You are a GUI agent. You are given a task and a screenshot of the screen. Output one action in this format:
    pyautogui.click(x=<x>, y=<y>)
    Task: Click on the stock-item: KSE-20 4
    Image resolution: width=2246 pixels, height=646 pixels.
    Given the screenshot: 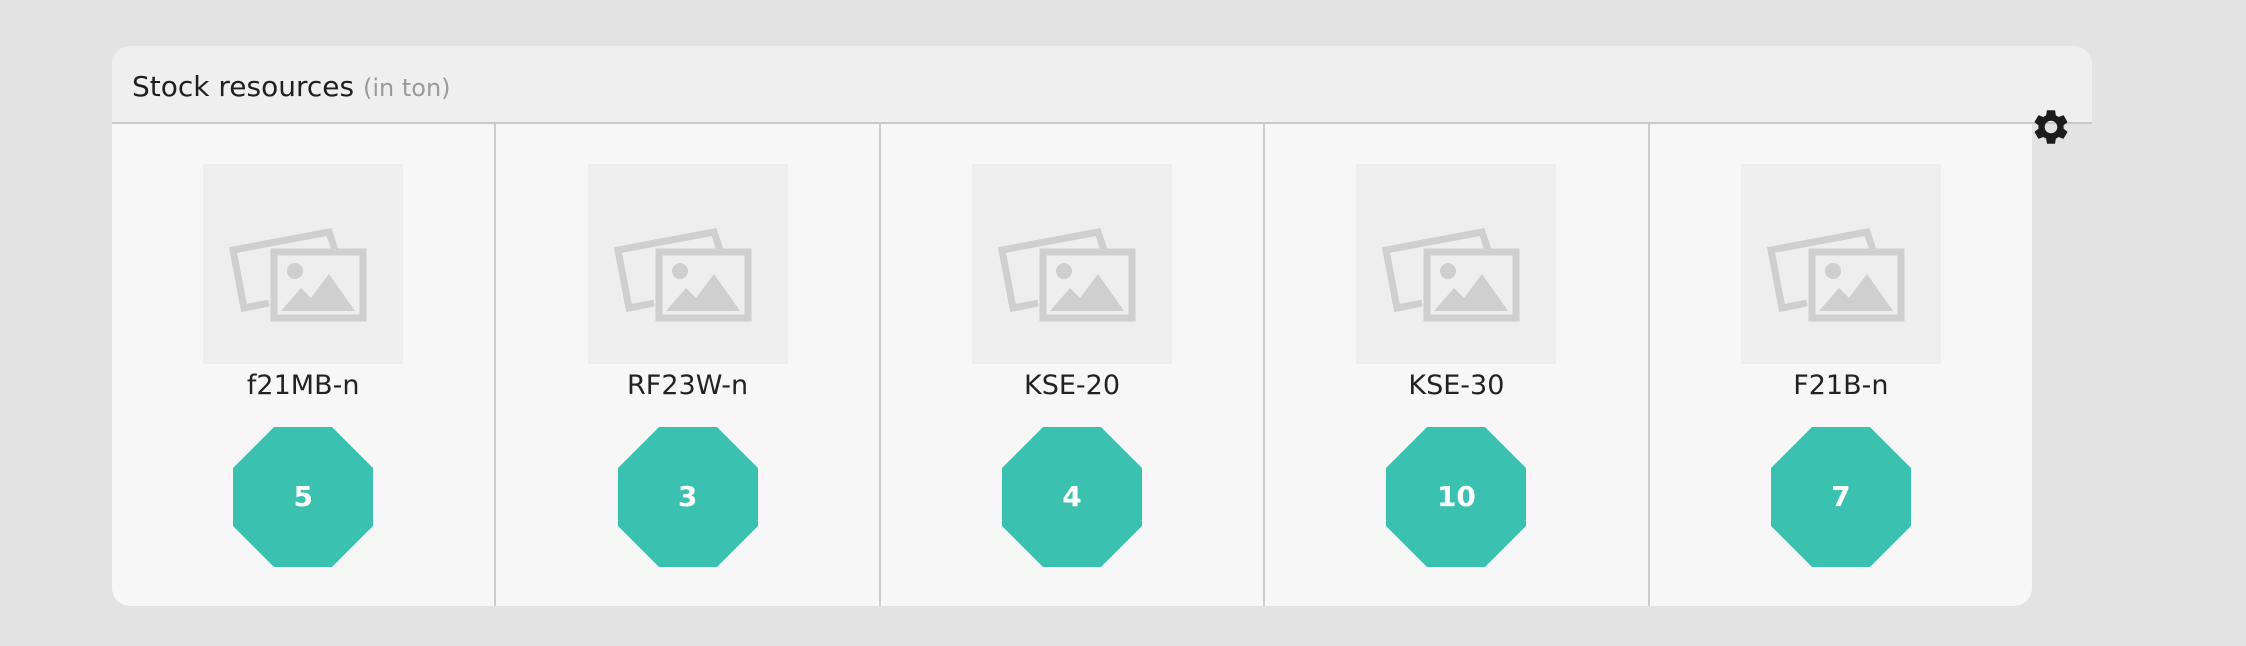 What is the action you would take?
    pyautogui.click(x=1073, y=365)
    